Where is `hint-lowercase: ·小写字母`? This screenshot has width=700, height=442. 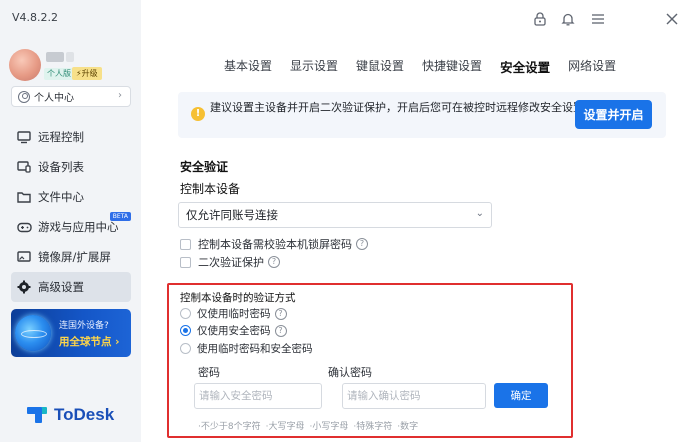 hint-lowercase: ·小写字母 is located at coordinates (329, 427).